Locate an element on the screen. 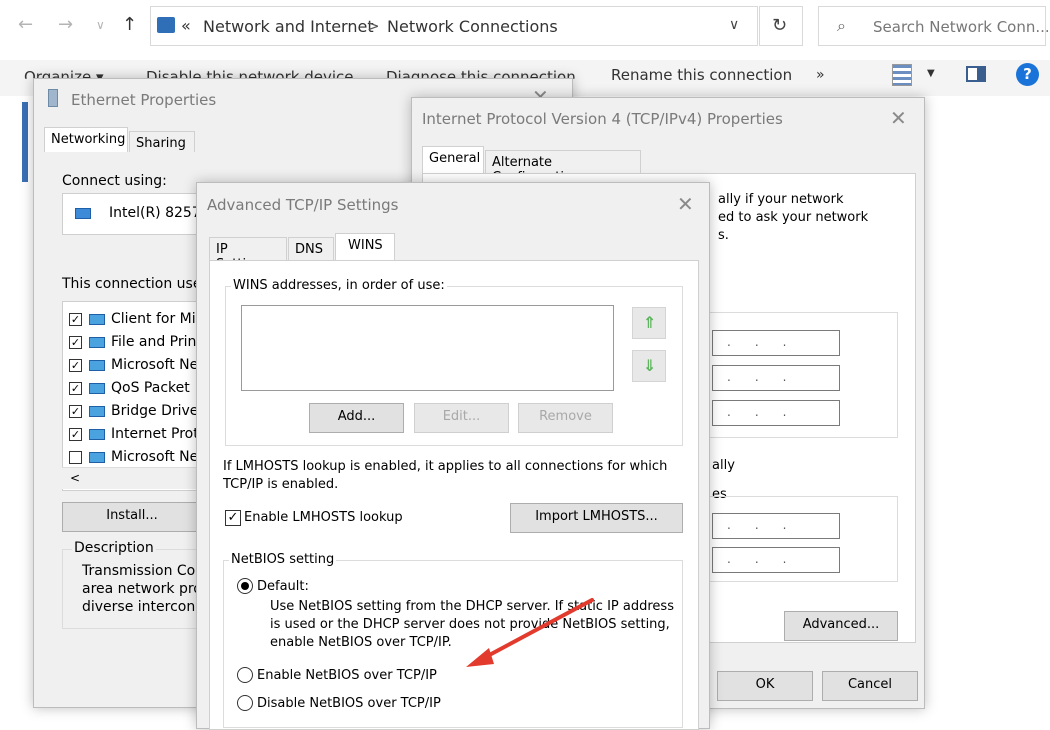  annotation-arrow-shaft is located at coordinates (536, 630).